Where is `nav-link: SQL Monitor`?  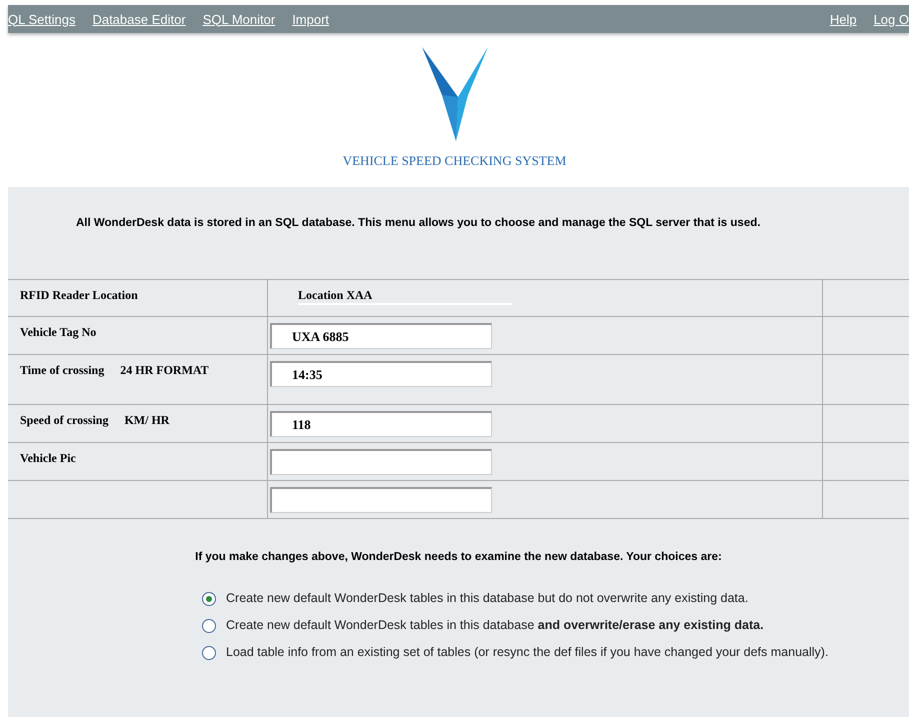
nav-link: SQL Monitor is located at coordinates (239, 19).